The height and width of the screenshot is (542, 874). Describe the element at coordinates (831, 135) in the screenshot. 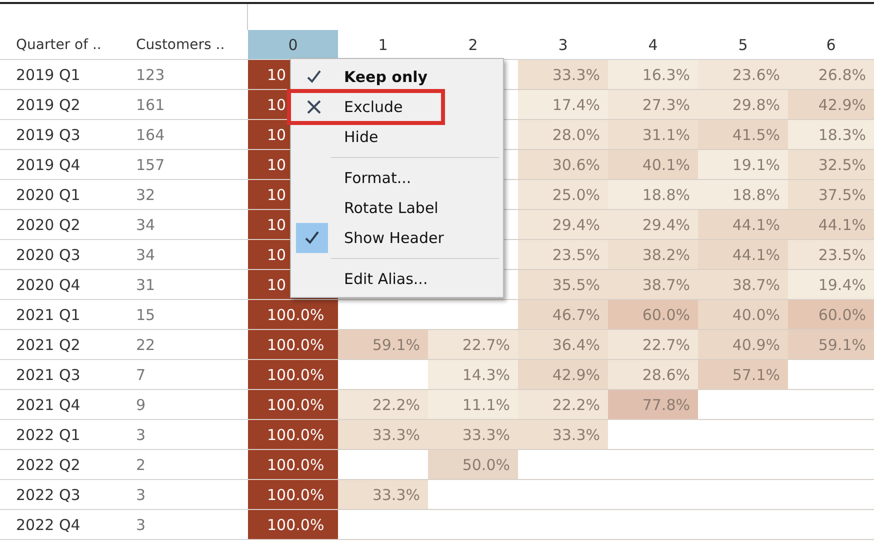

I see `heat-cell: 18.3%` at that location.